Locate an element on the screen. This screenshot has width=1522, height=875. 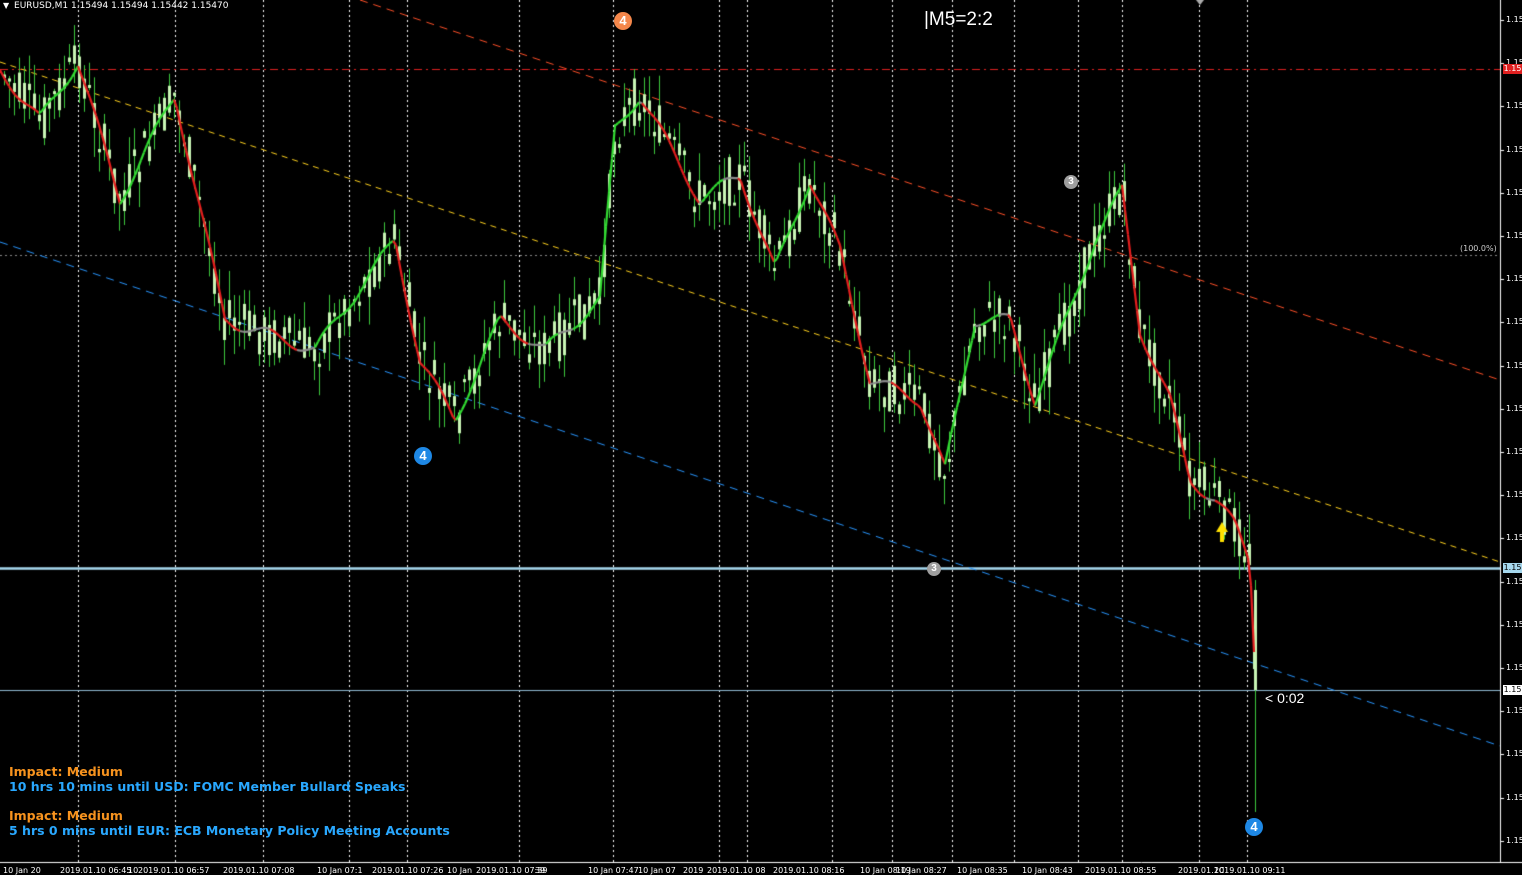
time-tick-label: 2019.01.10 06:45 is located at coordinates (96, 870).